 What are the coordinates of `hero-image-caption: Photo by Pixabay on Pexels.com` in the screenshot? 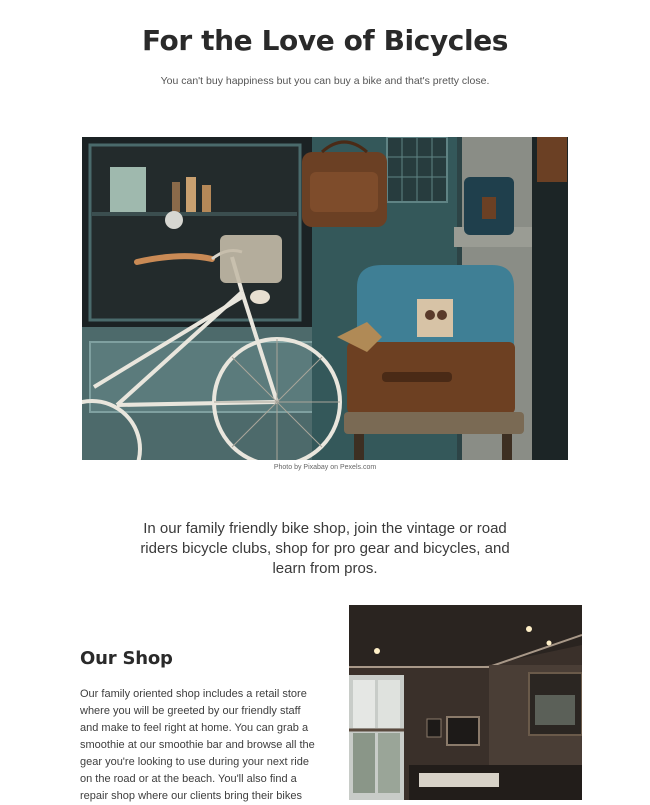 It's located at (325, 467).